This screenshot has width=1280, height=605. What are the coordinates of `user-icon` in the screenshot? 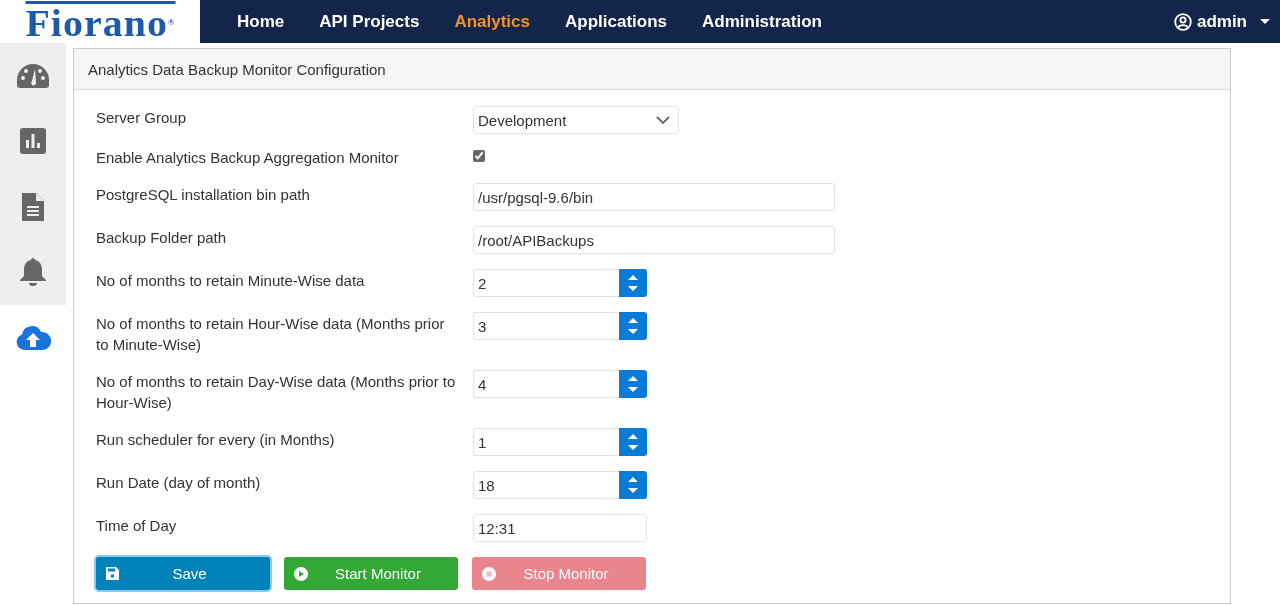 It's located at (1182, 21).